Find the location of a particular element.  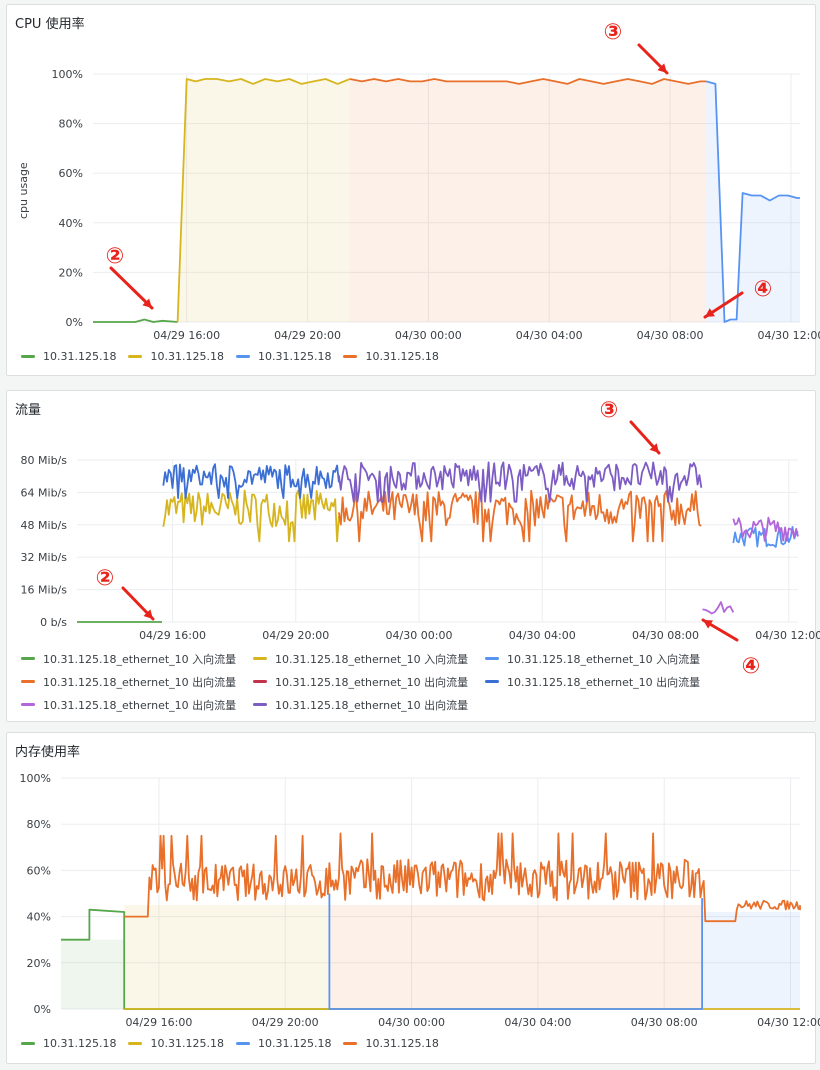

y-tick-label: 64 Mib/s is located at coordinates (44, 492).